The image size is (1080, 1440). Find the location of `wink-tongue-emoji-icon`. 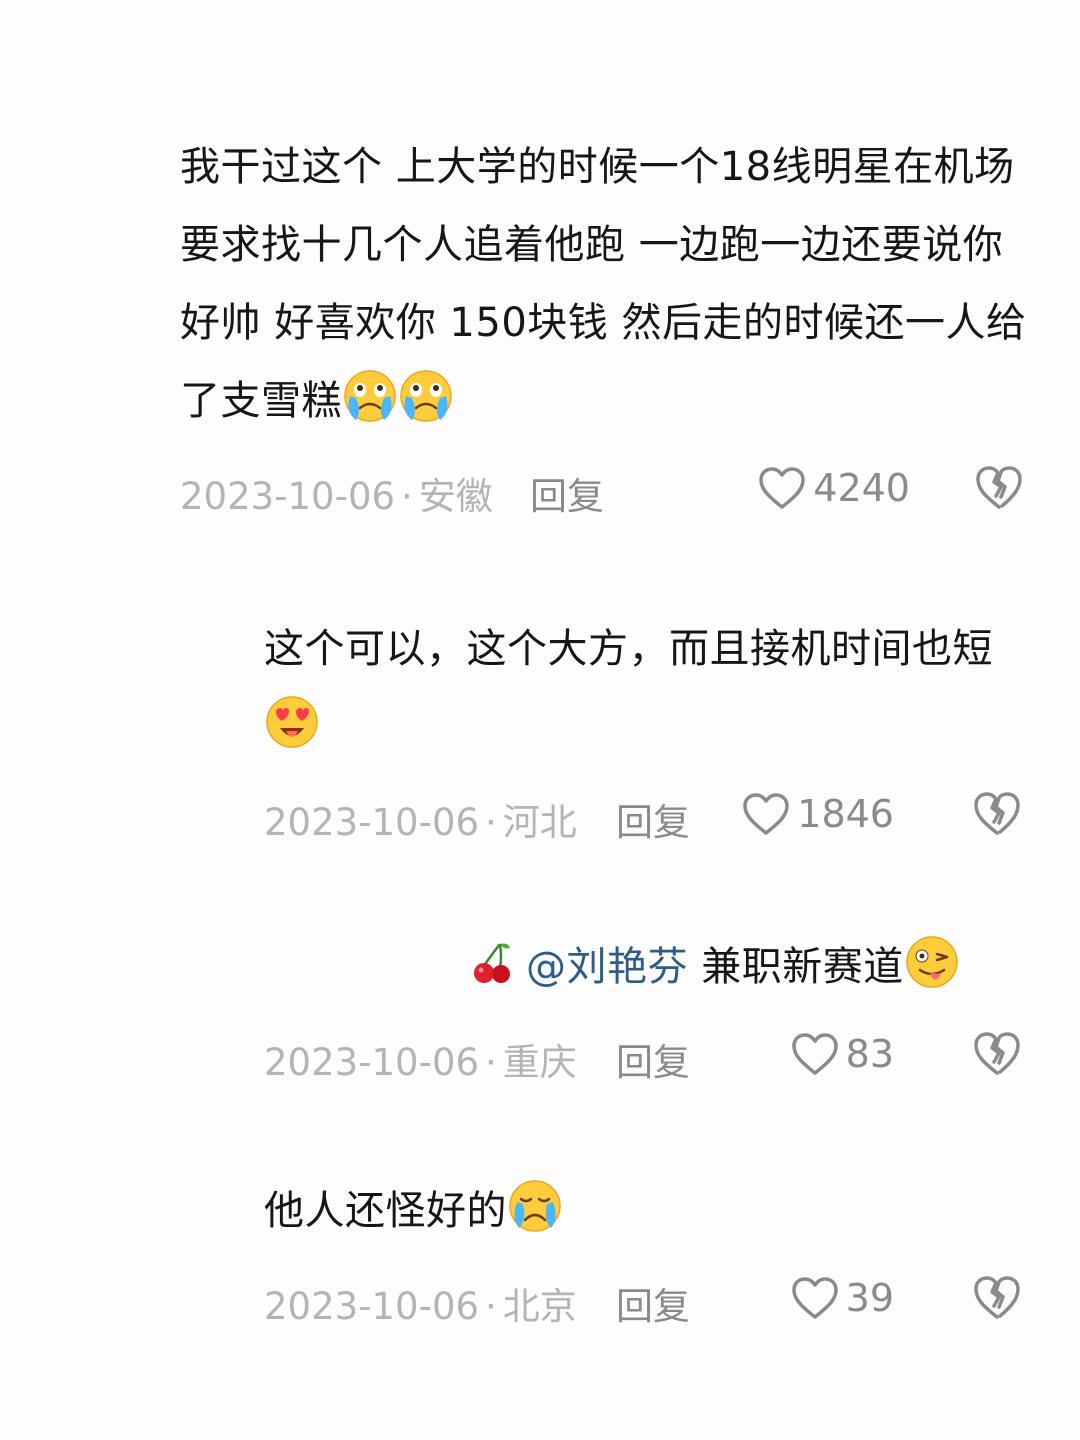

wink-tongue-emoji-icon is located at coordinates (932, 962).